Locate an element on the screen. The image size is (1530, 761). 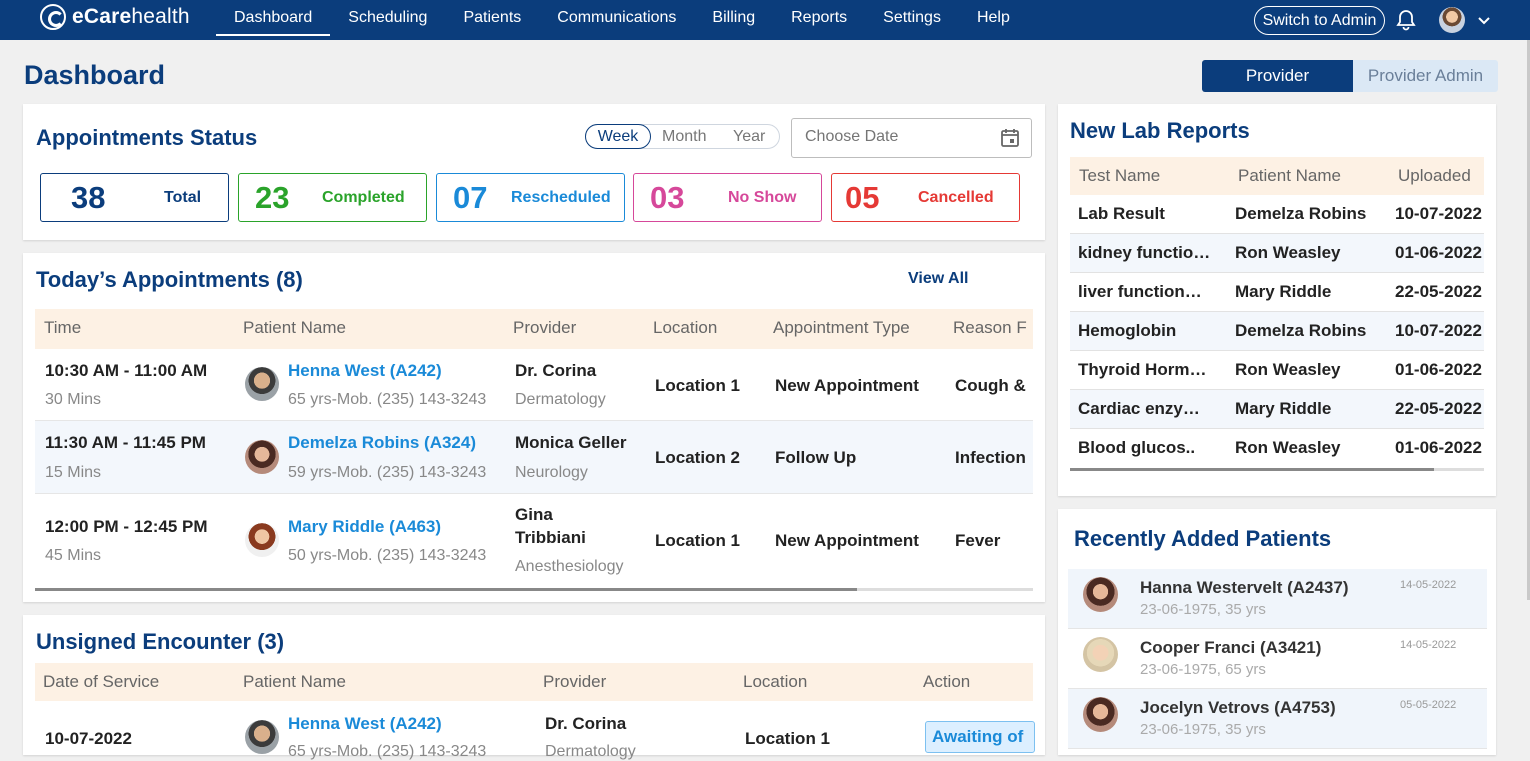
patient-info: 59 yrs-Mob. (235) 143-3243 is located at coordinates (387, 472).